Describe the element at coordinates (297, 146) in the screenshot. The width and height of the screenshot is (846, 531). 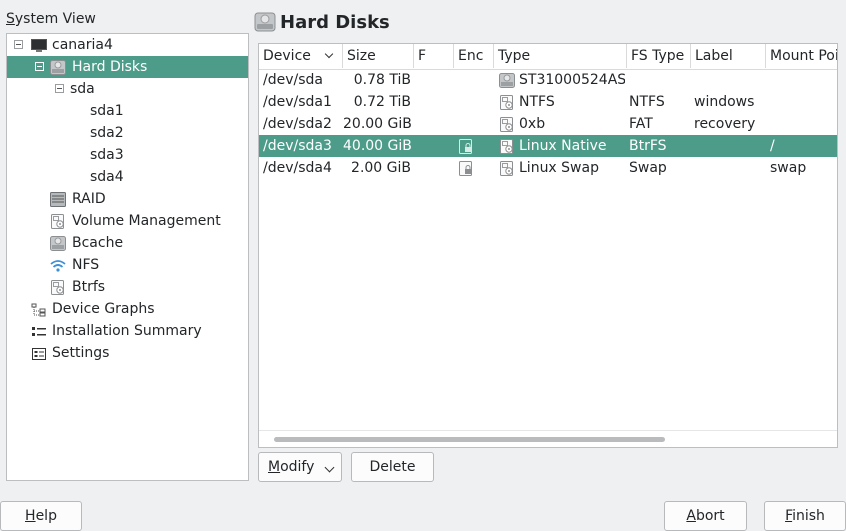
I see `cell-device: /dev/sda3` at that location.